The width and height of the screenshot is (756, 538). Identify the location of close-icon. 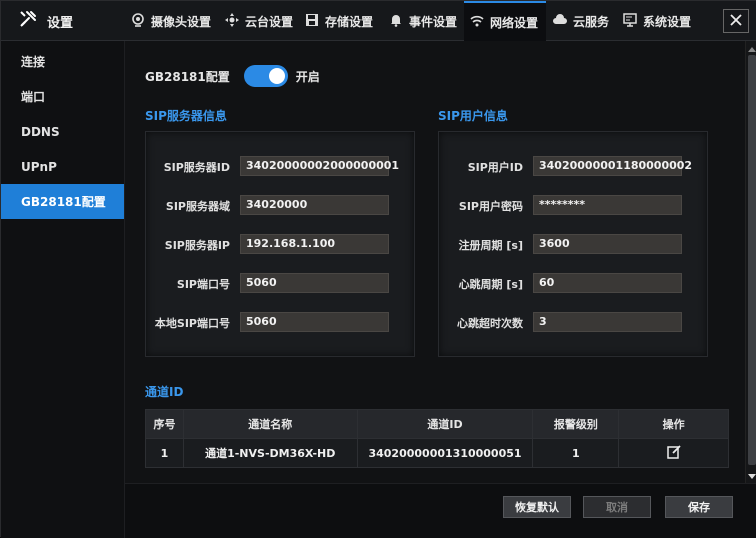
(736, 21).